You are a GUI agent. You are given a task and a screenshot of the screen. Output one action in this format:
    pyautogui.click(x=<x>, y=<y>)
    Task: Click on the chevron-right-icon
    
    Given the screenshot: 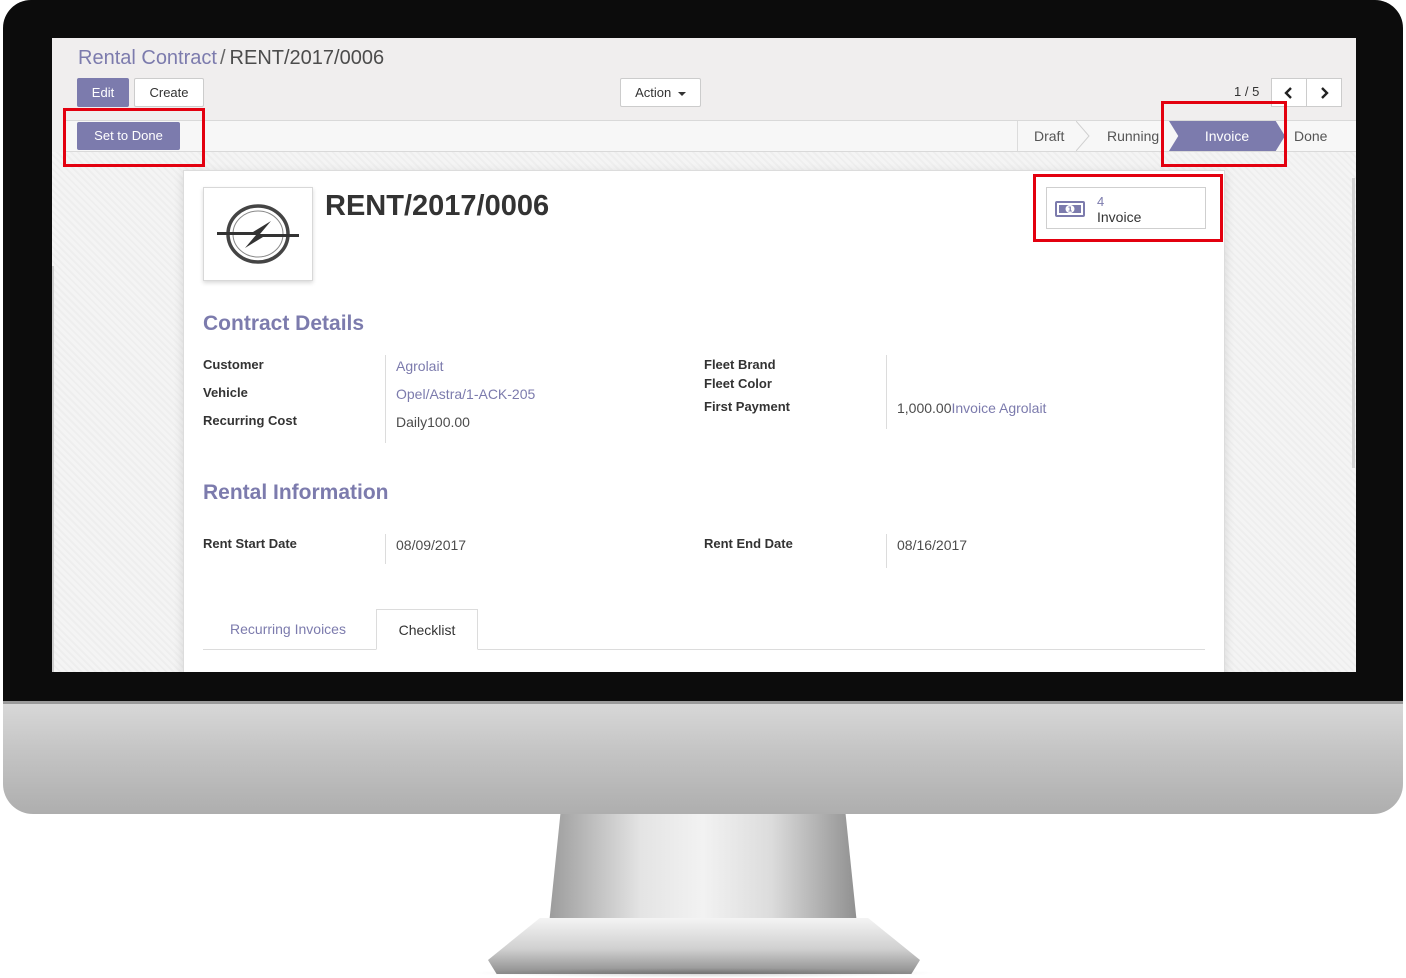 What is the action you would take?
    pyautogui.click(x=1325, y=92)
    